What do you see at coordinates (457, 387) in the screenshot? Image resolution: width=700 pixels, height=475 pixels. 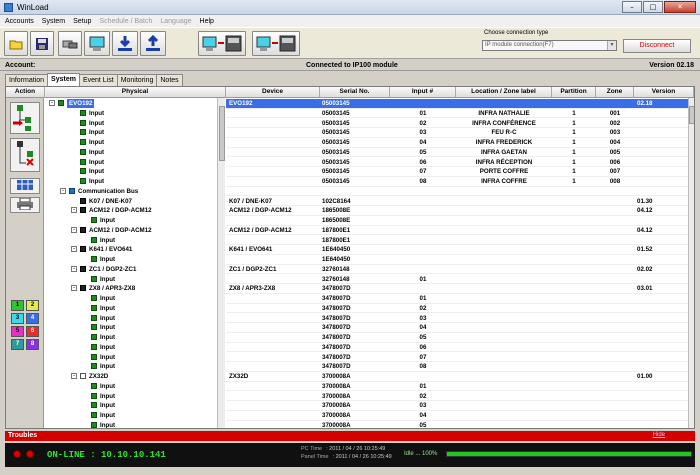 I see `table-row: 3700008A 01` at bounding box center [457, 387].